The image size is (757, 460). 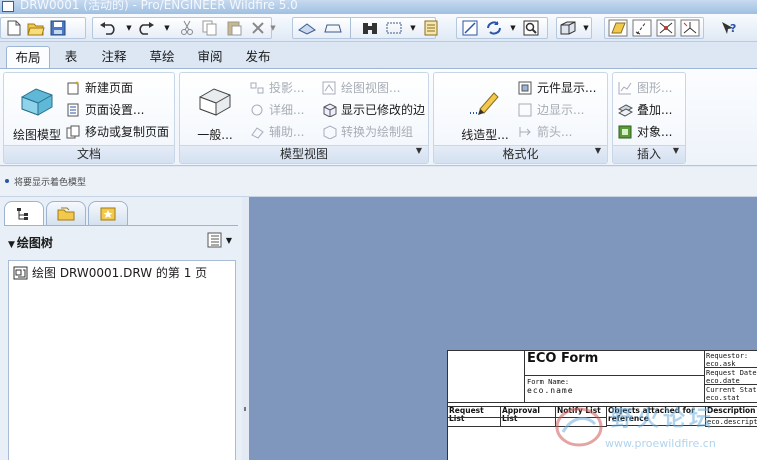 I want to click on edge-display-icon, so click(x=525, y=110).